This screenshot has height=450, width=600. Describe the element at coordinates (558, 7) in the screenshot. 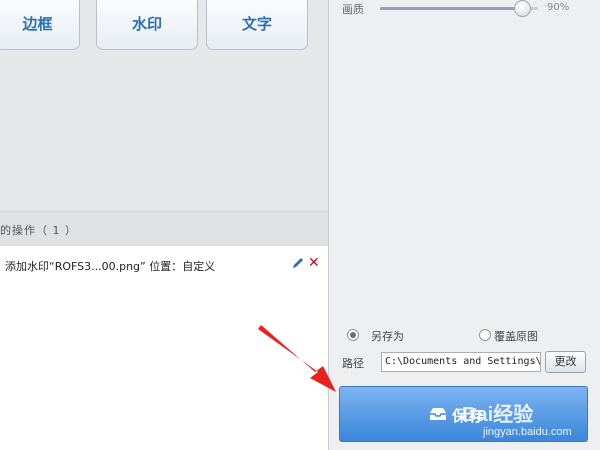

I see `quality-value: 90%` at that location.